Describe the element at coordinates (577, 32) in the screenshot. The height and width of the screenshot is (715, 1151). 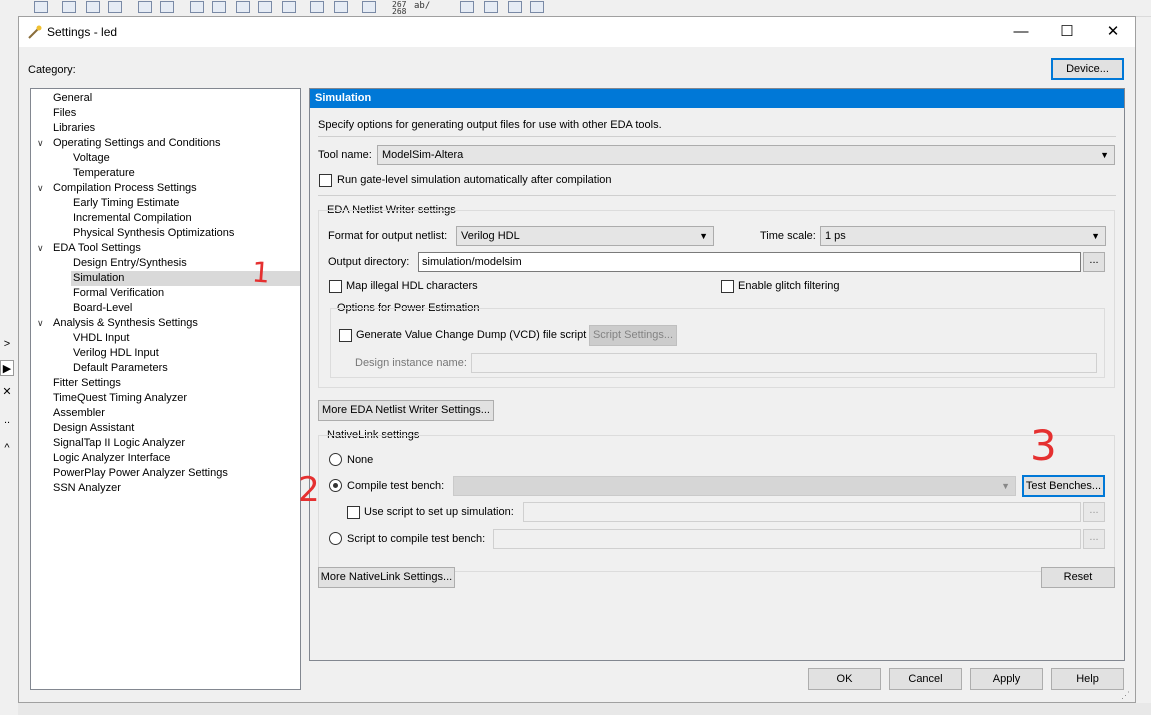
I see `title-bar: Settings - led — ☐ ✕` at that location.